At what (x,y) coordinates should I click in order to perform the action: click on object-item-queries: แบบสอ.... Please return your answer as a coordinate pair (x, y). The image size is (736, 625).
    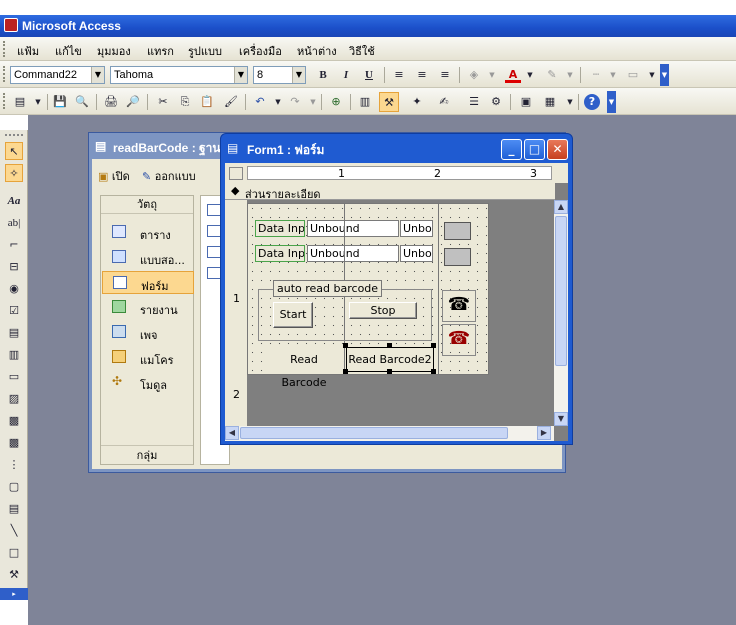
    Looking at the image, I should click on (148, 257).